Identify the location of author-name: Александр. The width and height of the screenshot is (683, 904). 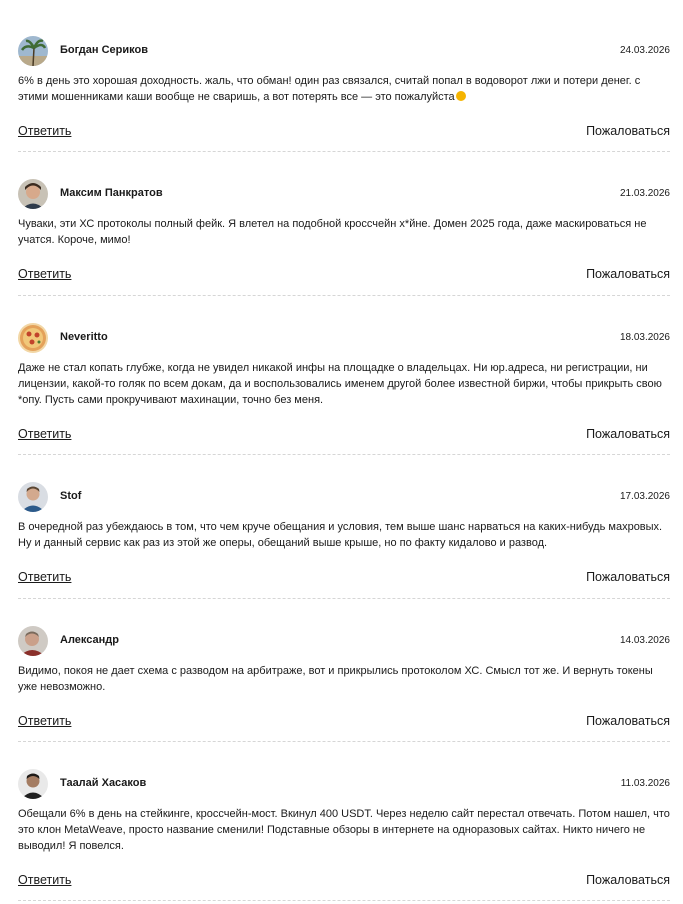
(89, 640).